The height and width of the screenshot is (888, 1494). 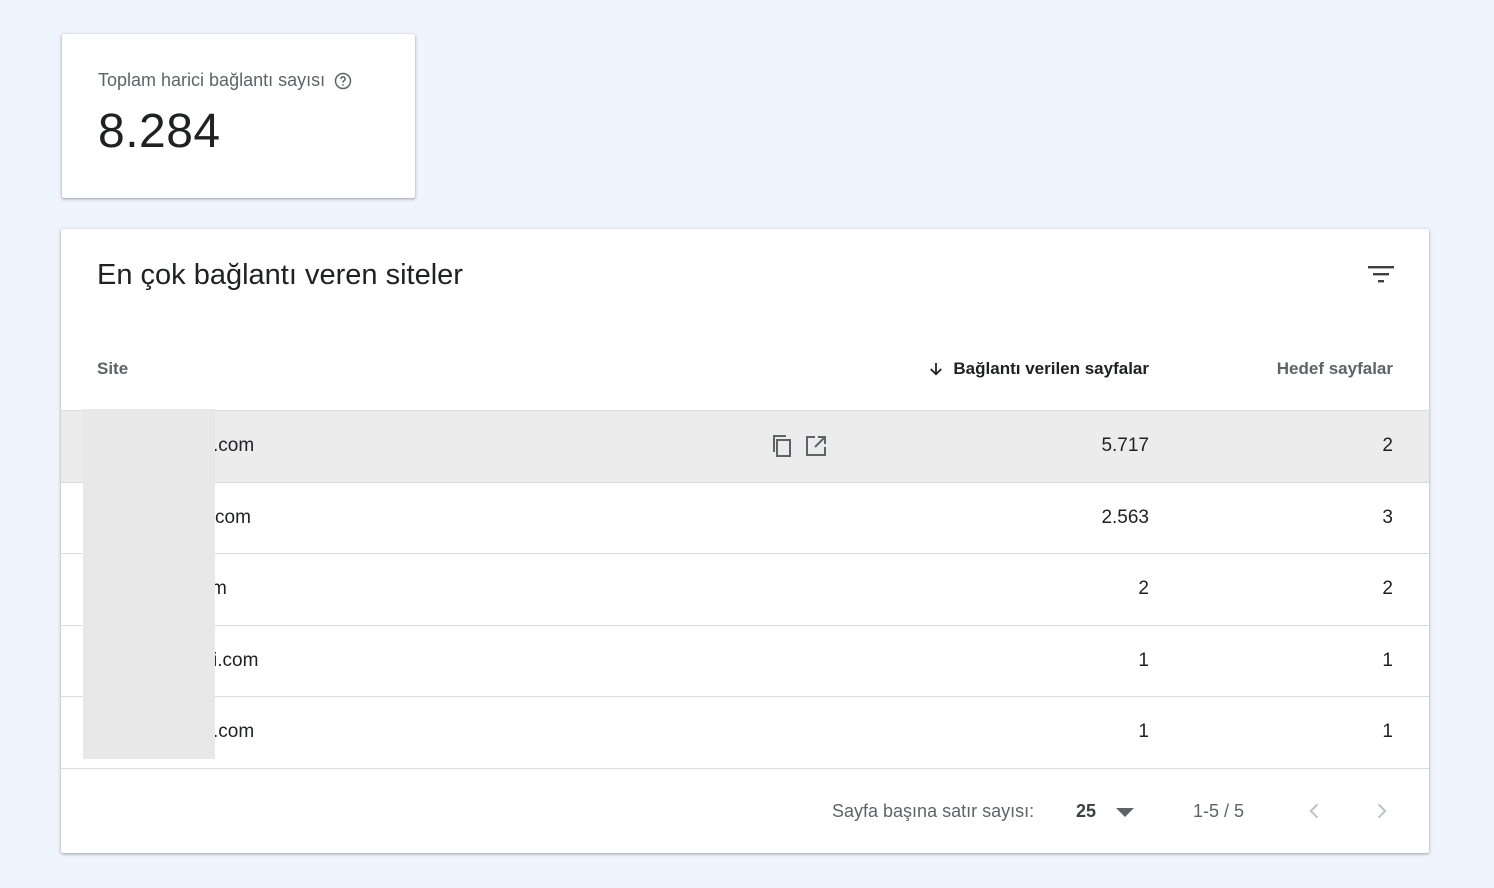 I want to click on filter-button, so click(x=1381, y=275).